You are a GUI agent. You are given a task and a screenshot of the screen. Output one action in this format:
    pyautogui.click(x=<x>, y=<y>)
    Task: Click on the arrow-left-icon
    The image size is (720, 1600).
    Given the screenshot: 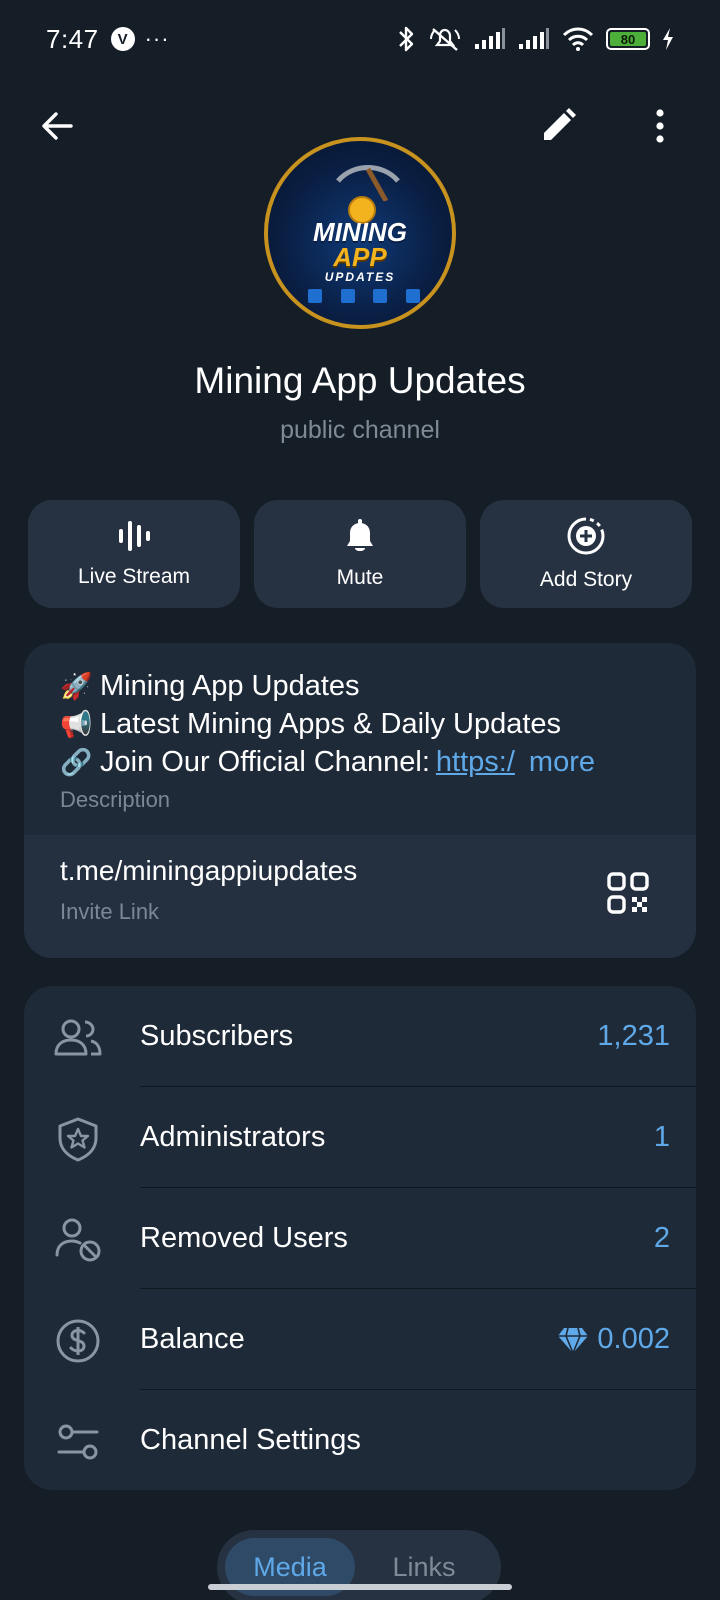 What is the action you would take?
    pyautogui.click(x=57, y=126)
    